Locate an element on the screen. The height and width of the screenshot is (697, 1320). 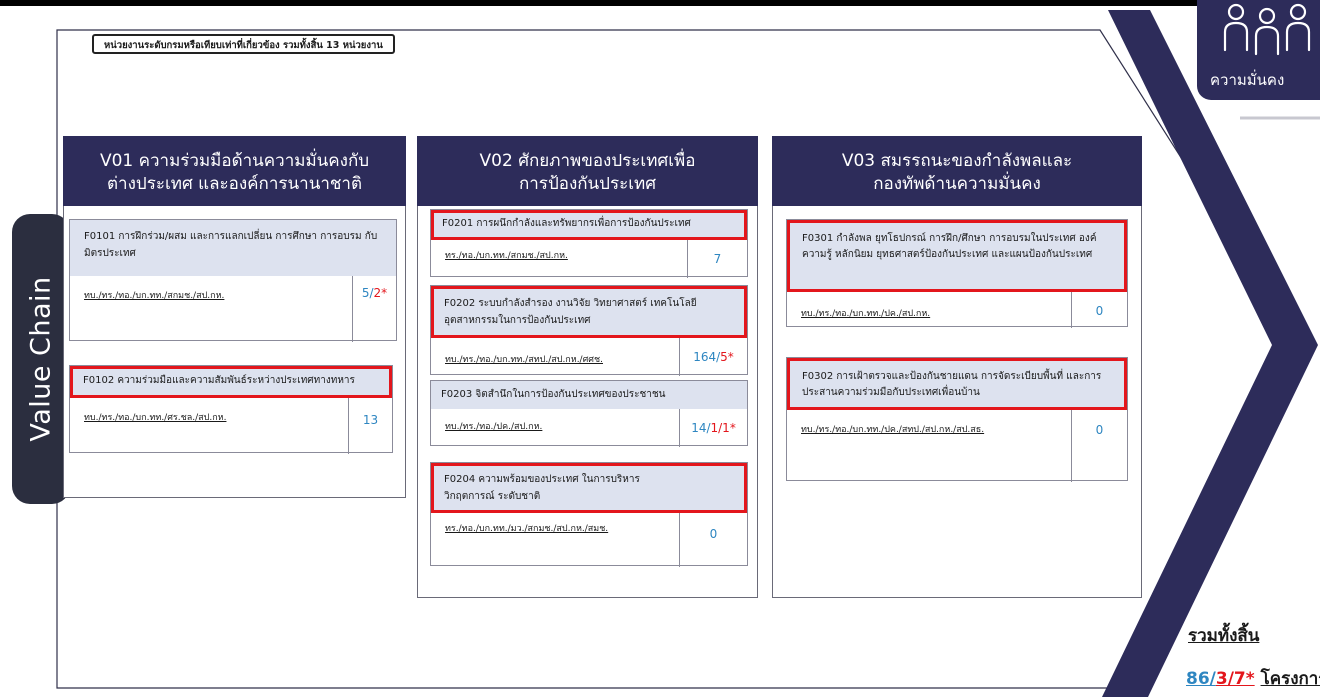
total-value: 86/3/7* โครงการ is located at coordinates (1253, 679).